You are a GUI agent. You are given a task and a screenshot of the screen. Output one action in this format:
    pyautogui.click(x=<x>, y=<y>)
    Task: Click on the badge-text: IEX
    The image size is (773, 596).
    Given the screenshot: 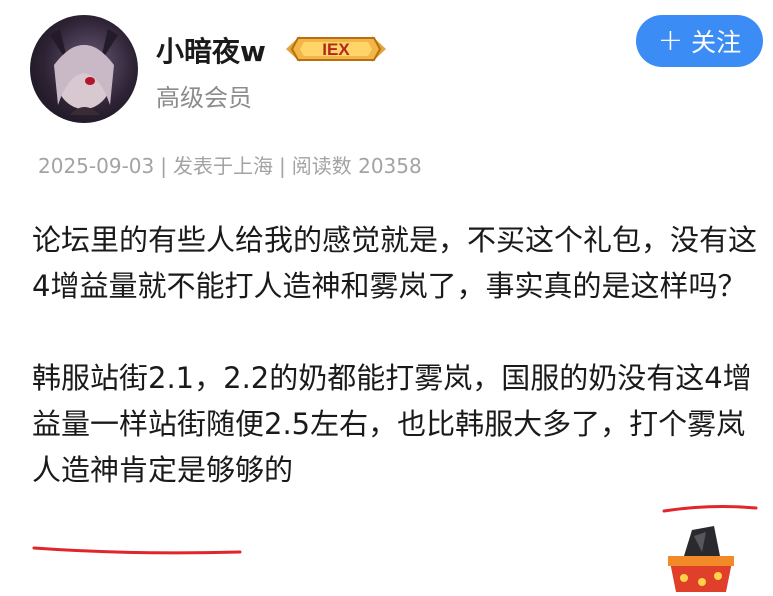 What is the action you would take?
    pyautogui.click(x=336, y=49)
    